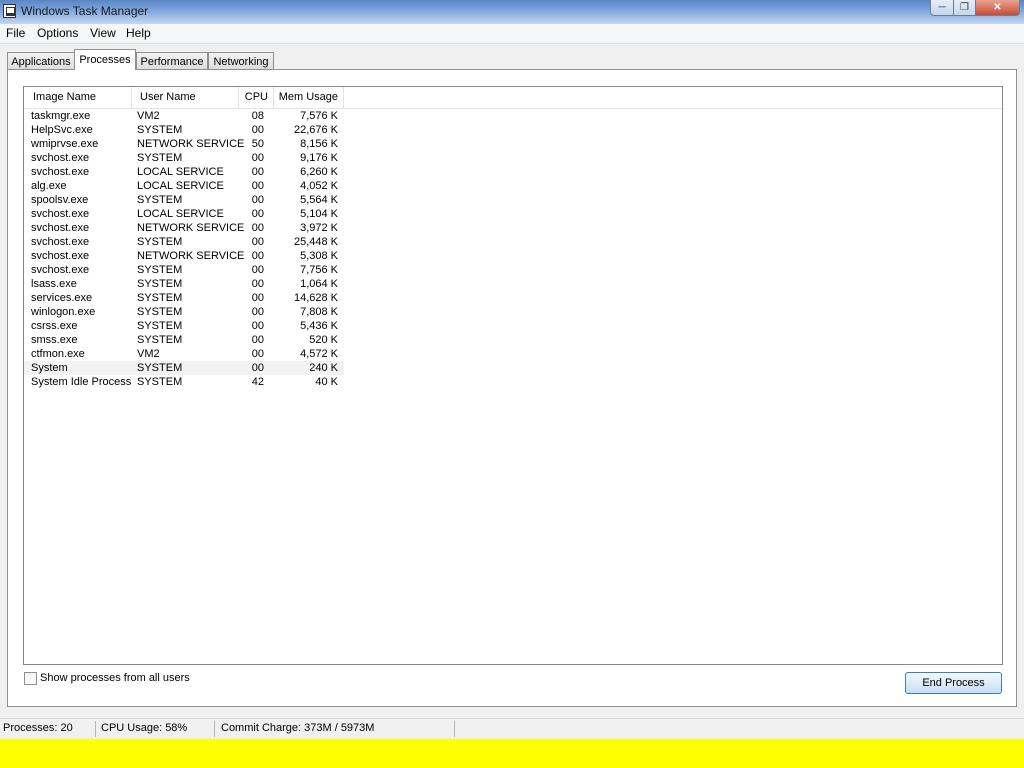 This screenshot has width=1024, height=768. I want to click on process-mem-usage: 5,436 K, so click(319, 326).